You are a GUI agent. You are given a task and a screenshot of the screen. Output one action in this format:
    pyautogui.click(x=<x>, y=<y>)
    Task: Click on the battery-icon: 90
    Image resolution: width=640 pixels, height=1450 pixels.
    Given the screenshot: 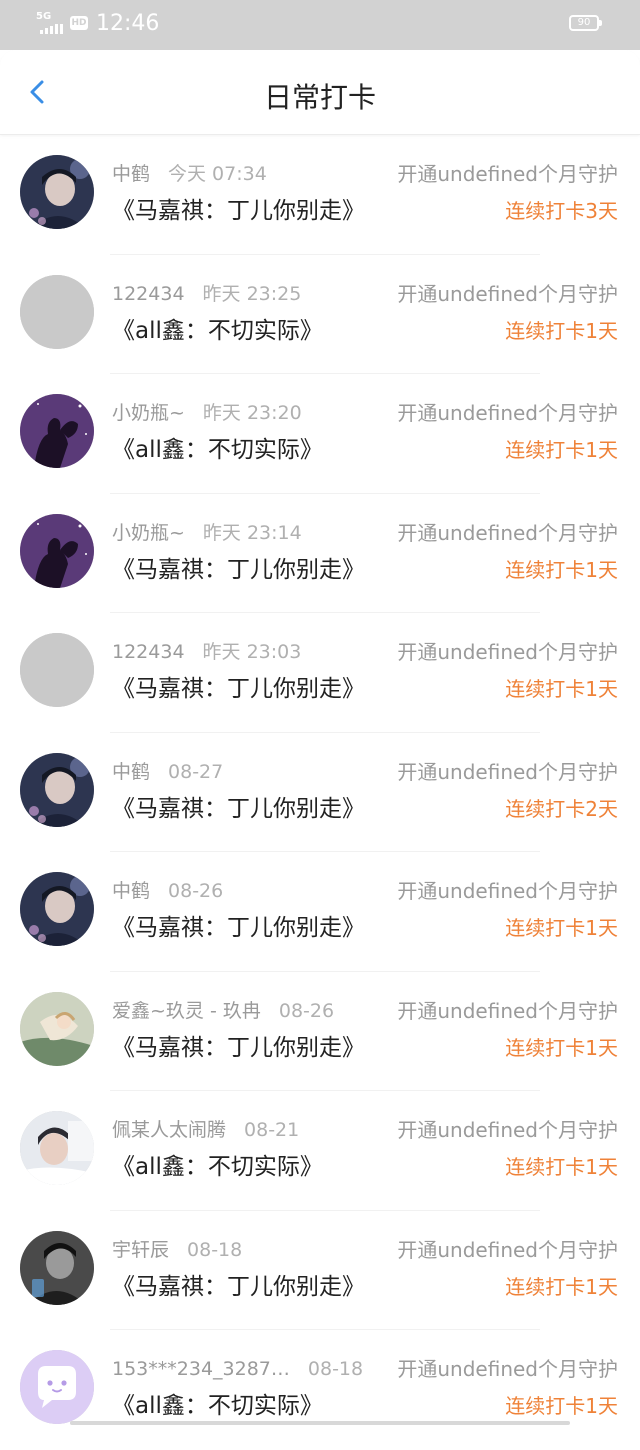 What is the action you would take?
    pyautogui.click(x=585, y=23)
    